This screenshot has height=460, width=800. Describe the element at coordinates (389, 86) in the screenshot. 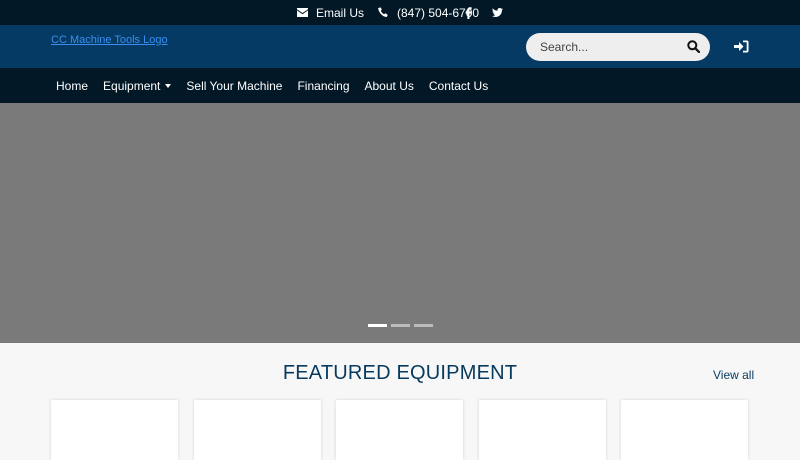

I see `nav-item-about-us: About Us` at that location.